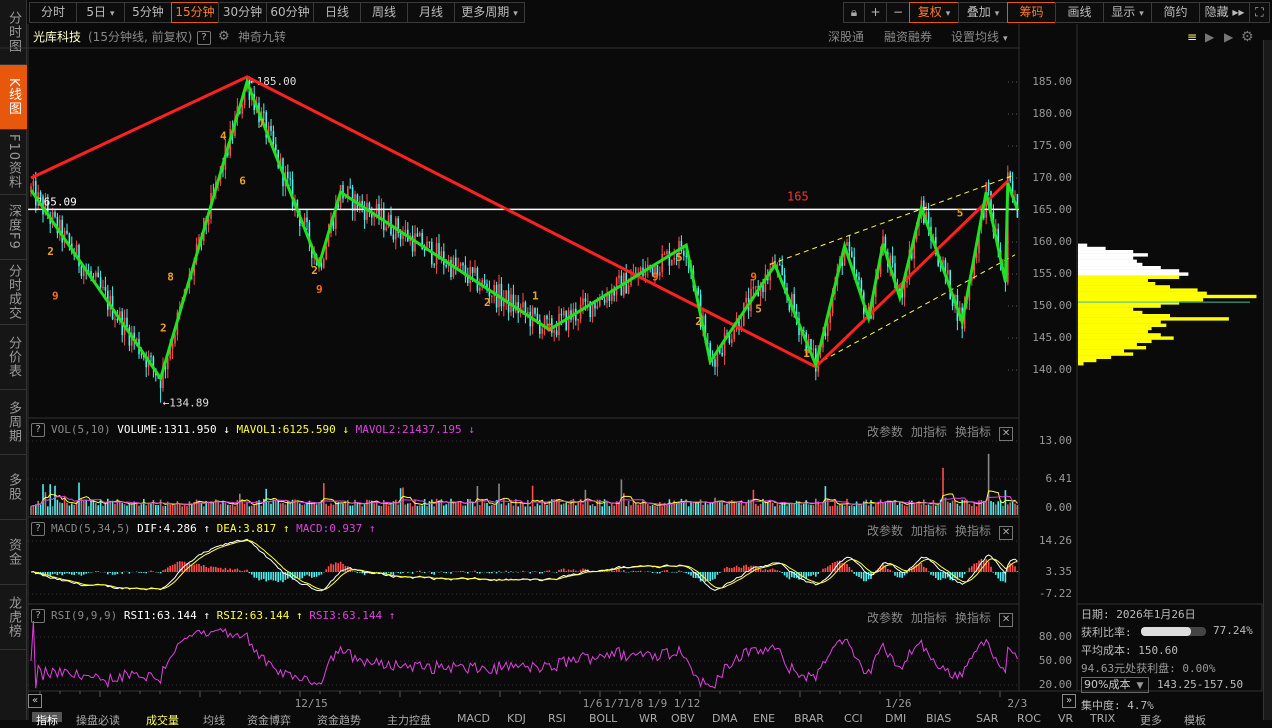 The image size is (1272, 728). I want to click on bottom-tab-3: 均线, so click(214, 719).